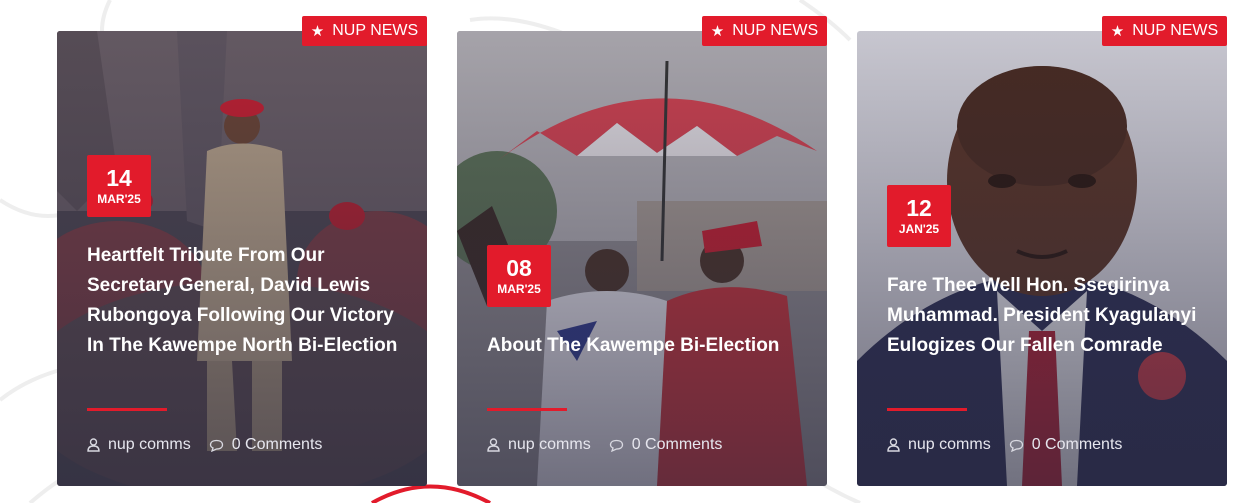 This screenshot has width=1242, height=503. I want to click on comments-link-2: 0 Comments, so click(677, 445).